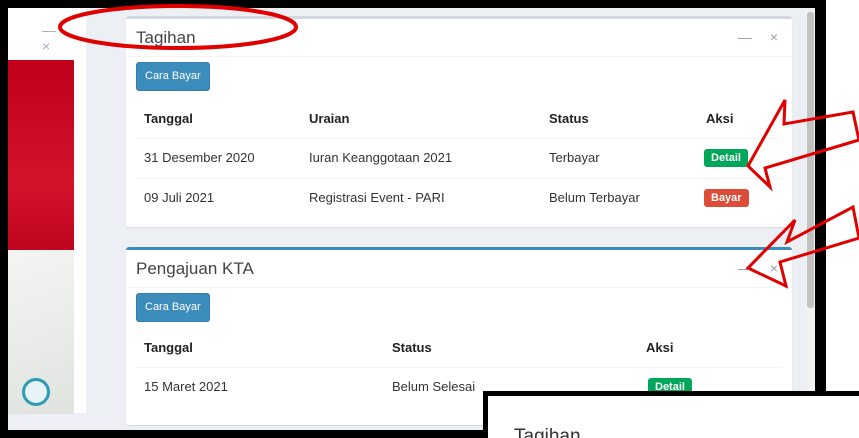 The width and height of the screenshot is (859, 438). I want to click on cell-uraian: Iuran Keanggotaan 2021, so click(381, 157).